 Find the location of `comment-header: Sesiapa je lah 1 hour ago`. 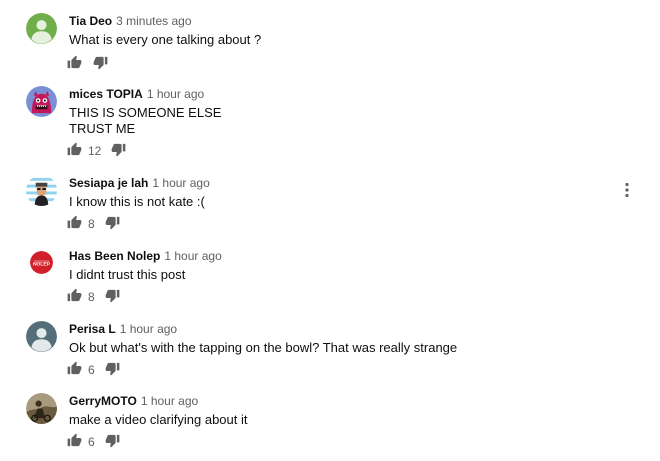

comment-header: Sesiapa je lah 1 hour ago is located at coordinates (139, 183).